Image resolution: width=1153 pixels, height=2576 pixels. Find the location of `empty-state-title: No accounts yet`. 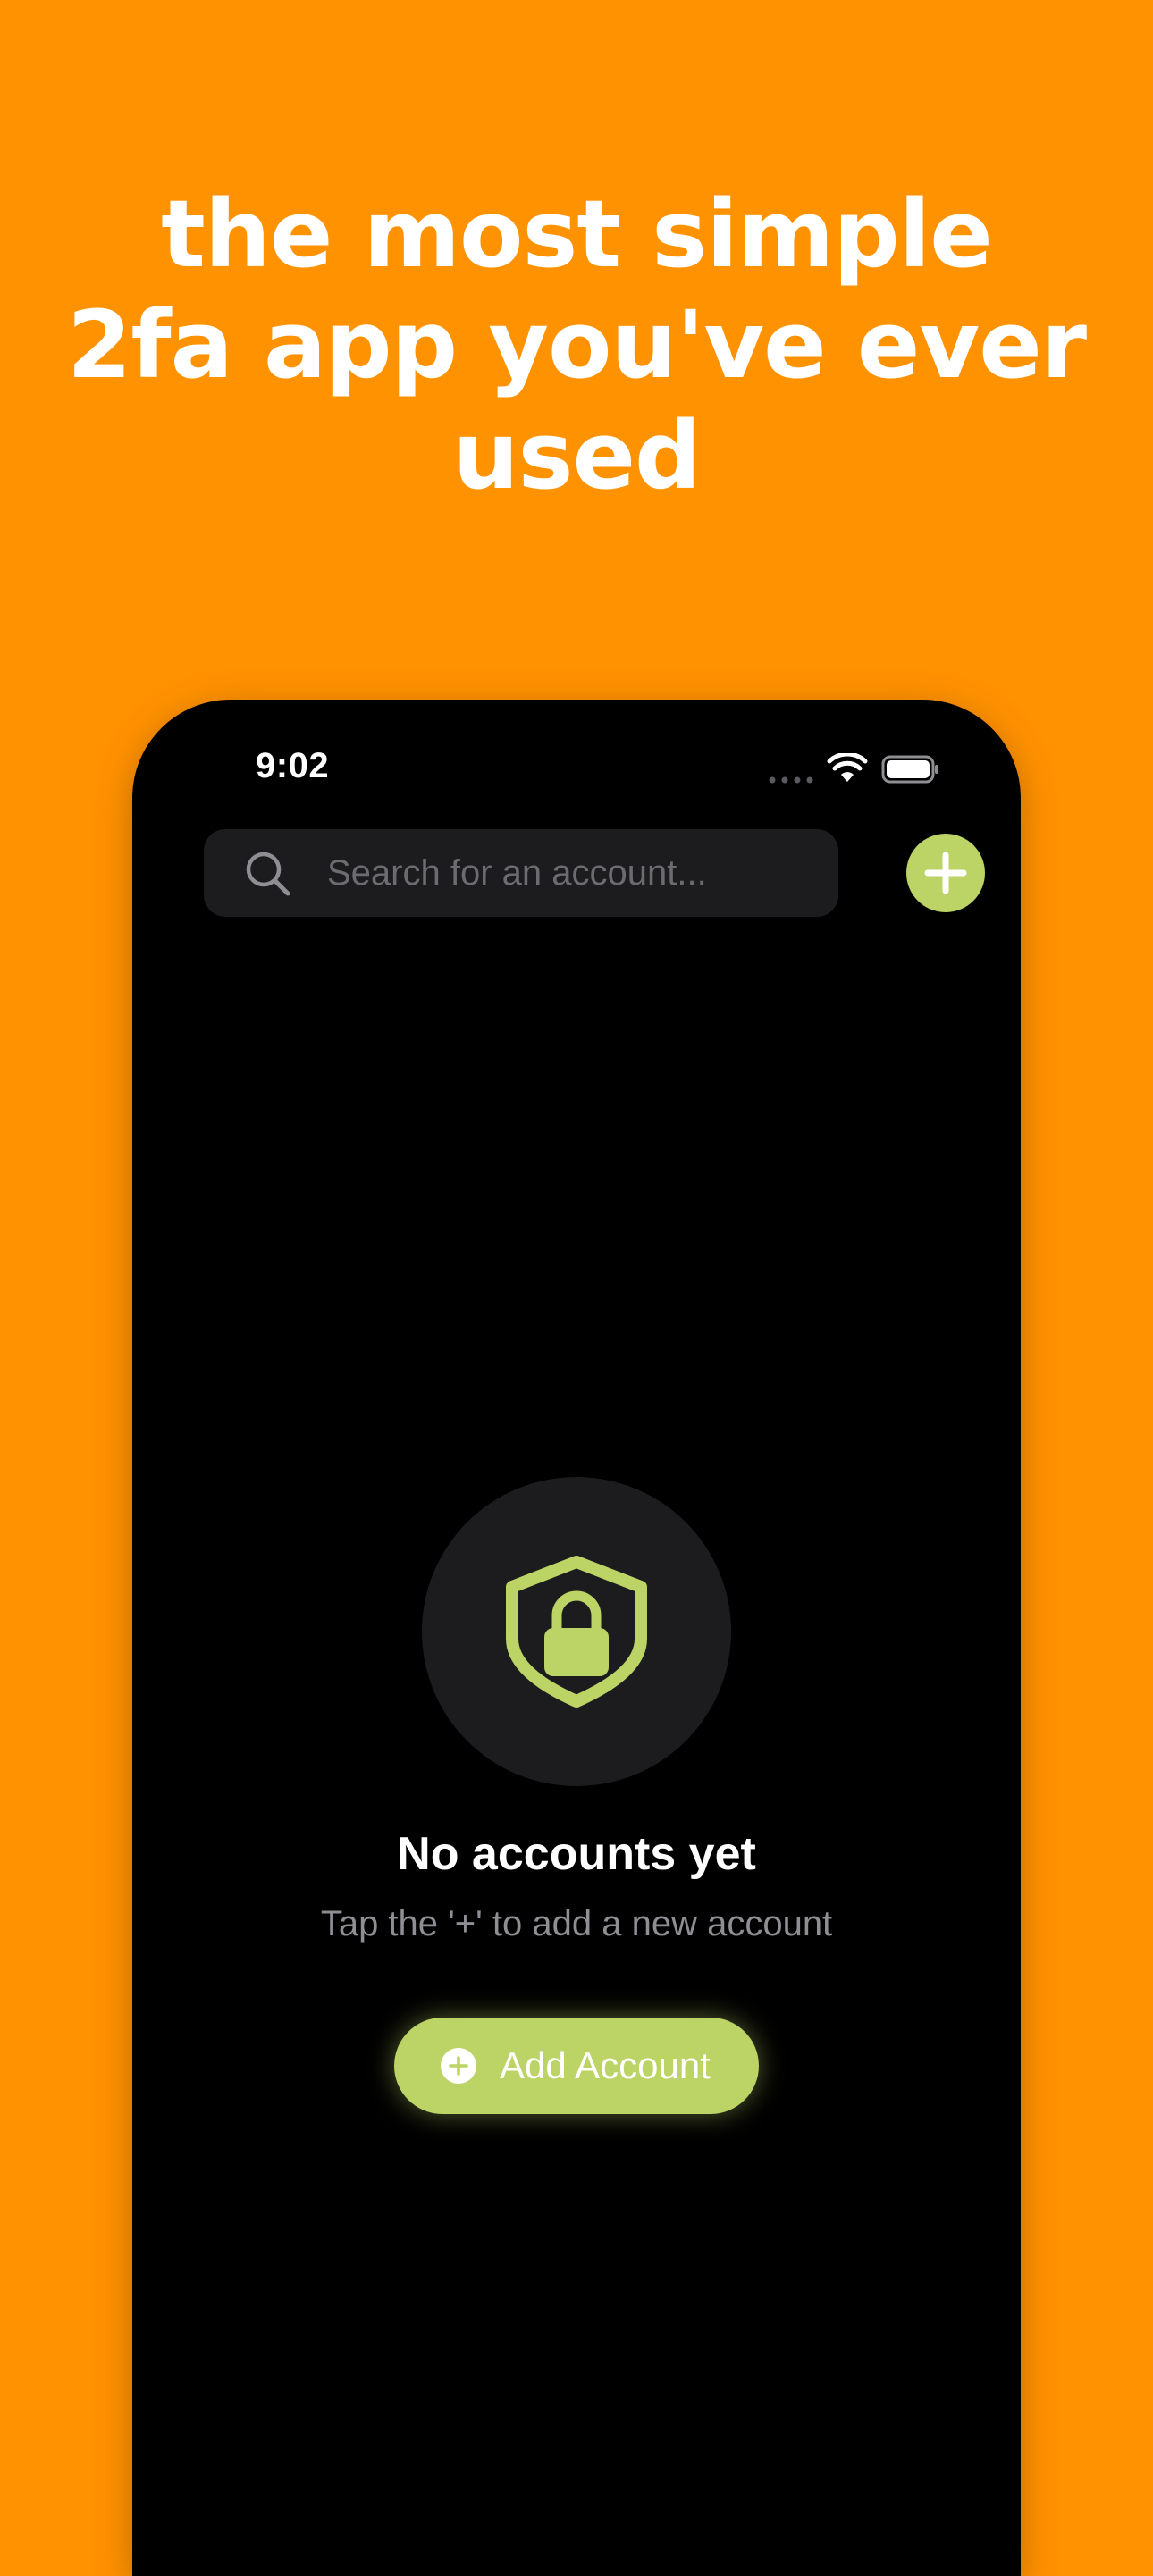

empty-state-title: No accounts yet is located at coordinates (576, 1854).